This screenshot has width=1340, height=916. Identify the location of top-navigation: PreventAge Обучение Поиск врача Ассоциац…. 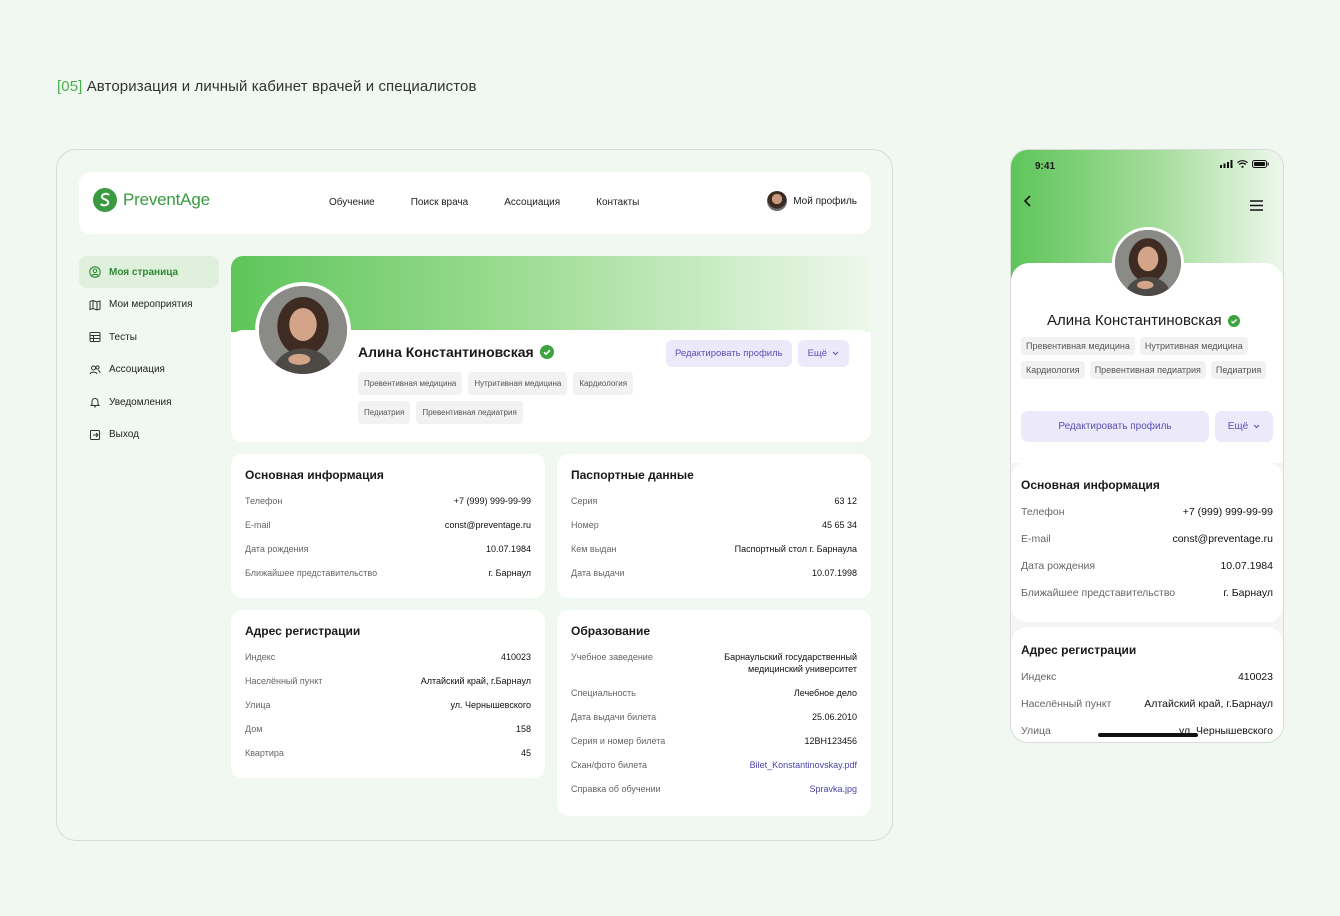
(475, 203).